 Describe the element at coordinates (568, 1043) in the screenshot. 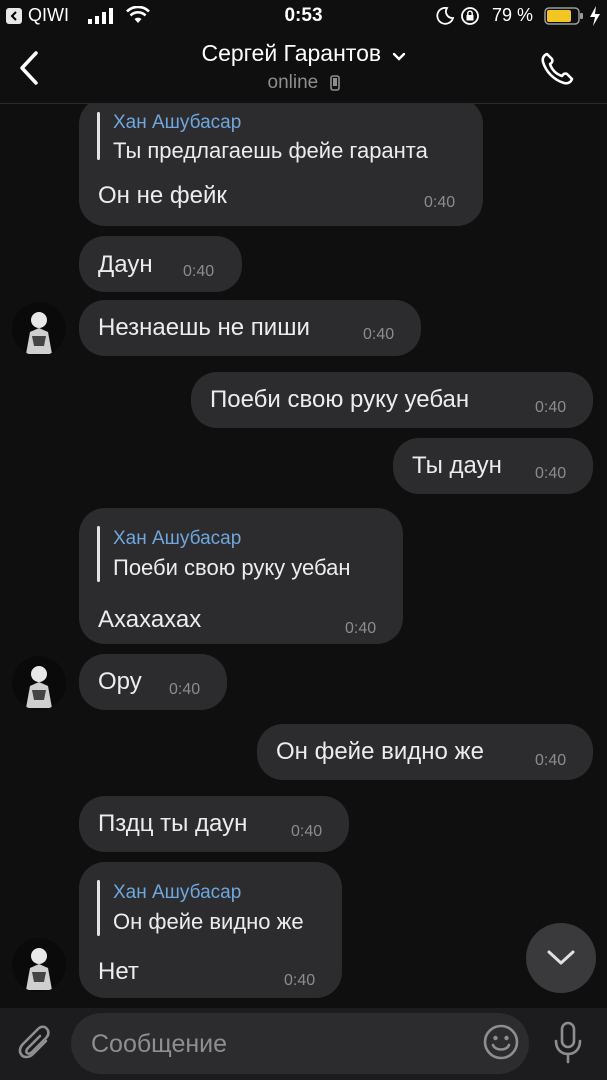

I see `microphone-icon` at that location.